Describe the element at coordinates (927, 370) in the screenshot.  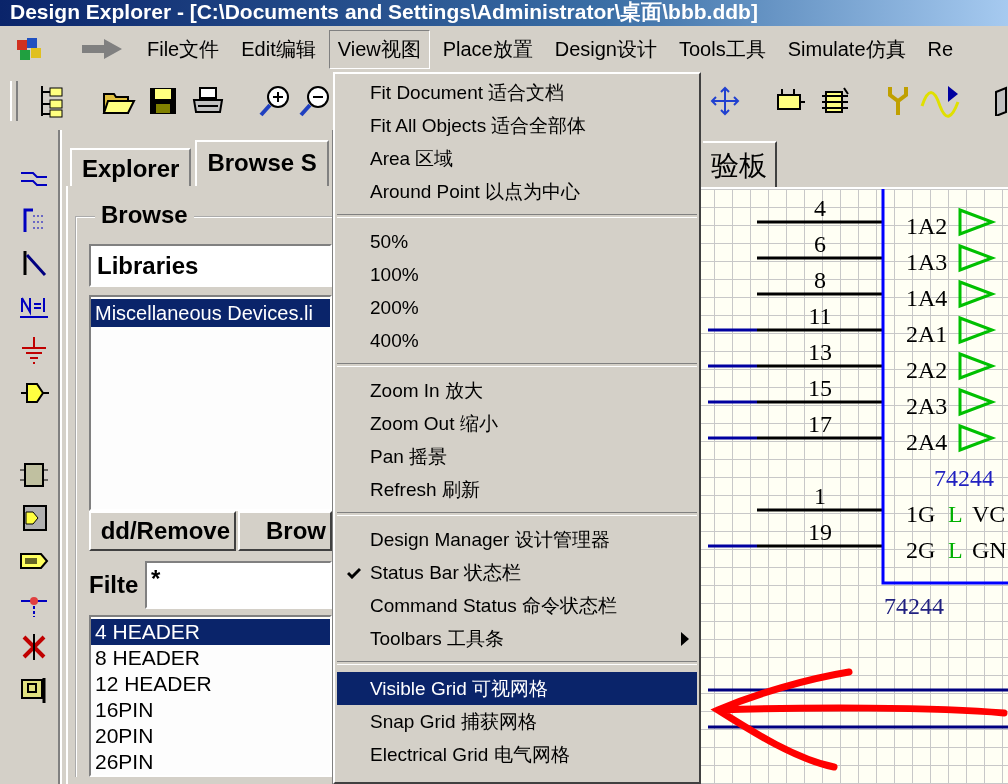
I see `pin-name: 2A2` at that location.